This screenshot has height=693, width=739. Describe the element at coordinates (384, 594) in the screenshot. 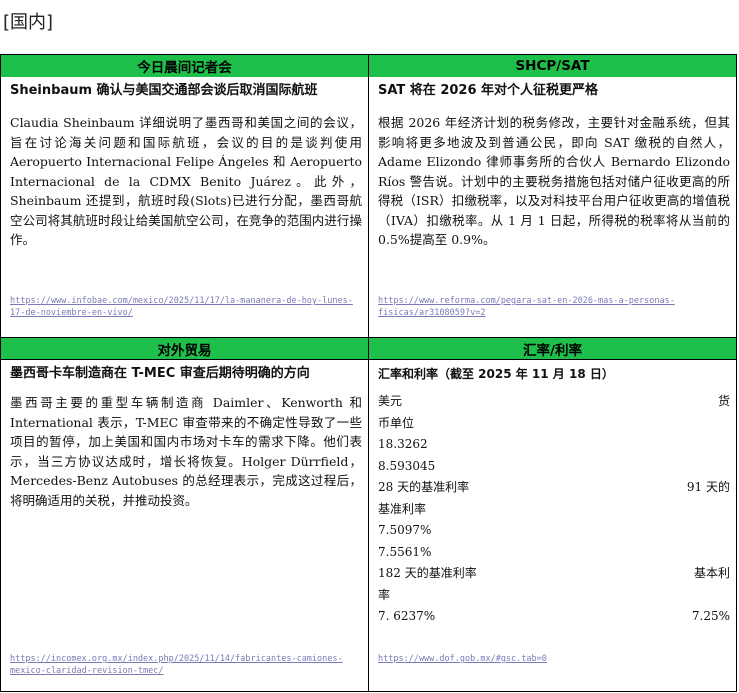

I see `base-rate-label-cont: 率` at that location.